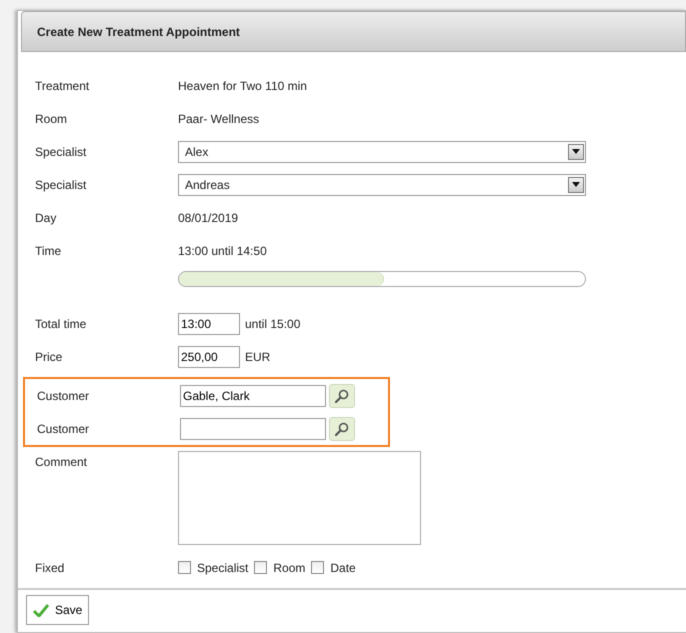 Image resolution: width=686 pixels, height=633 pixels. Describe the element at coordinates (58, 610) in the screenshot. I see `save-button: Save` at that location.